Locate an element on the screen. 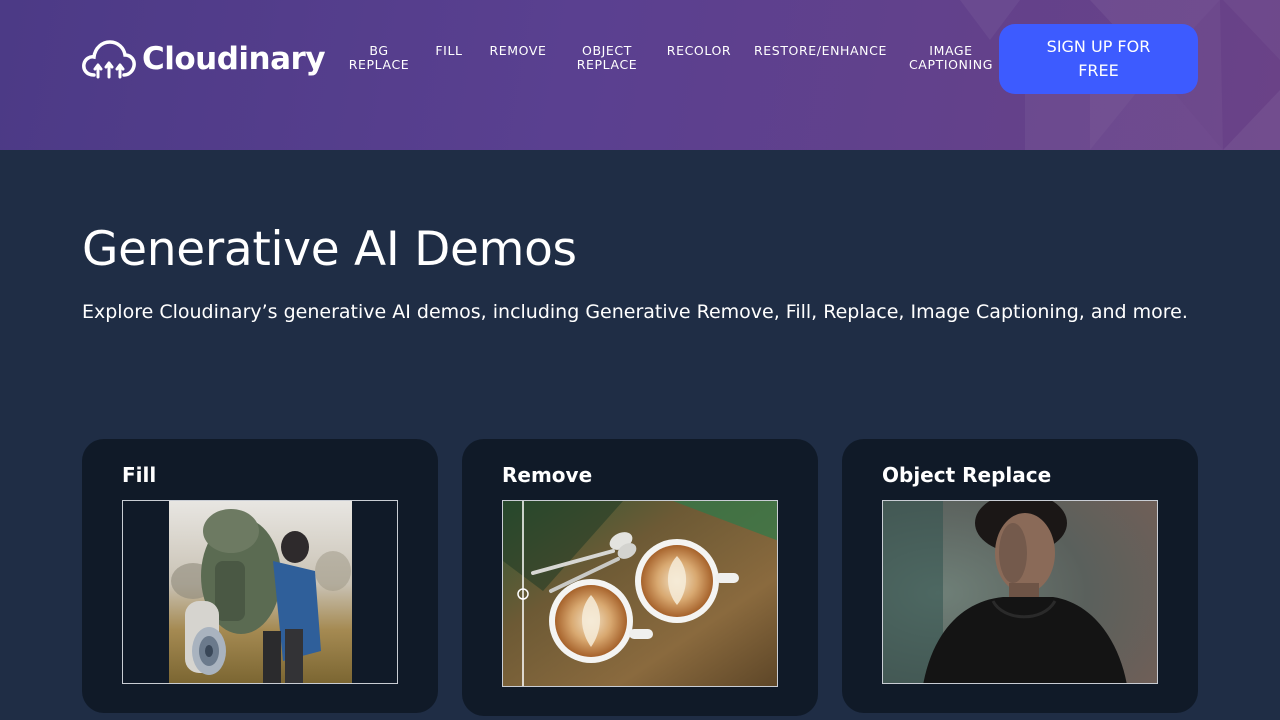 This screenshot has width=1280, height=720. portrait-photo-image is located at coordinates (1020, 592).